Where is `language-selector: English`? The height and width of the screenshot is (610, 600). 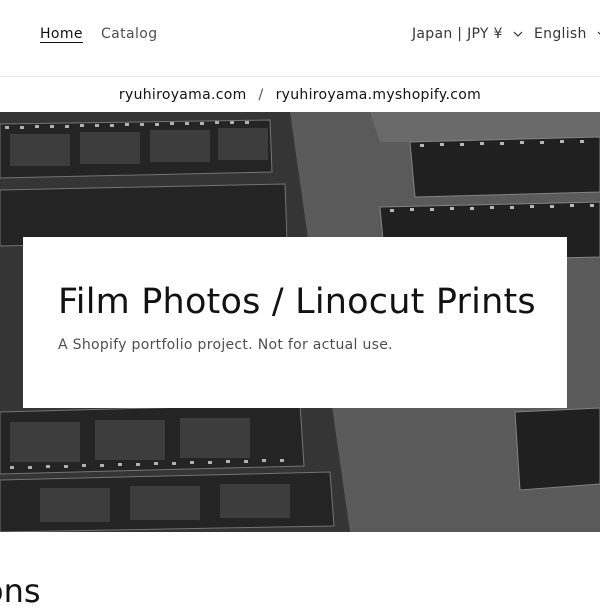
language-selector: English is located at coordinates (567, 34).